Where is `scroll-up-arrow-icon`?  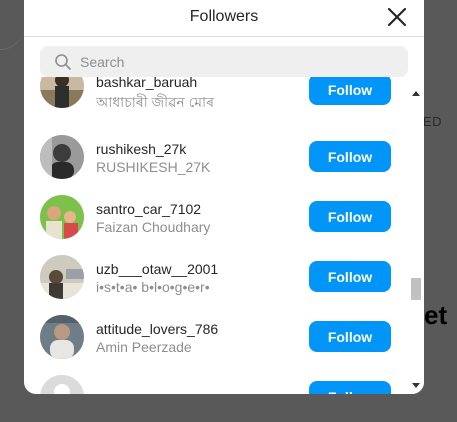
scroll-up-arrow-icon is located at coordinates (416, 93).